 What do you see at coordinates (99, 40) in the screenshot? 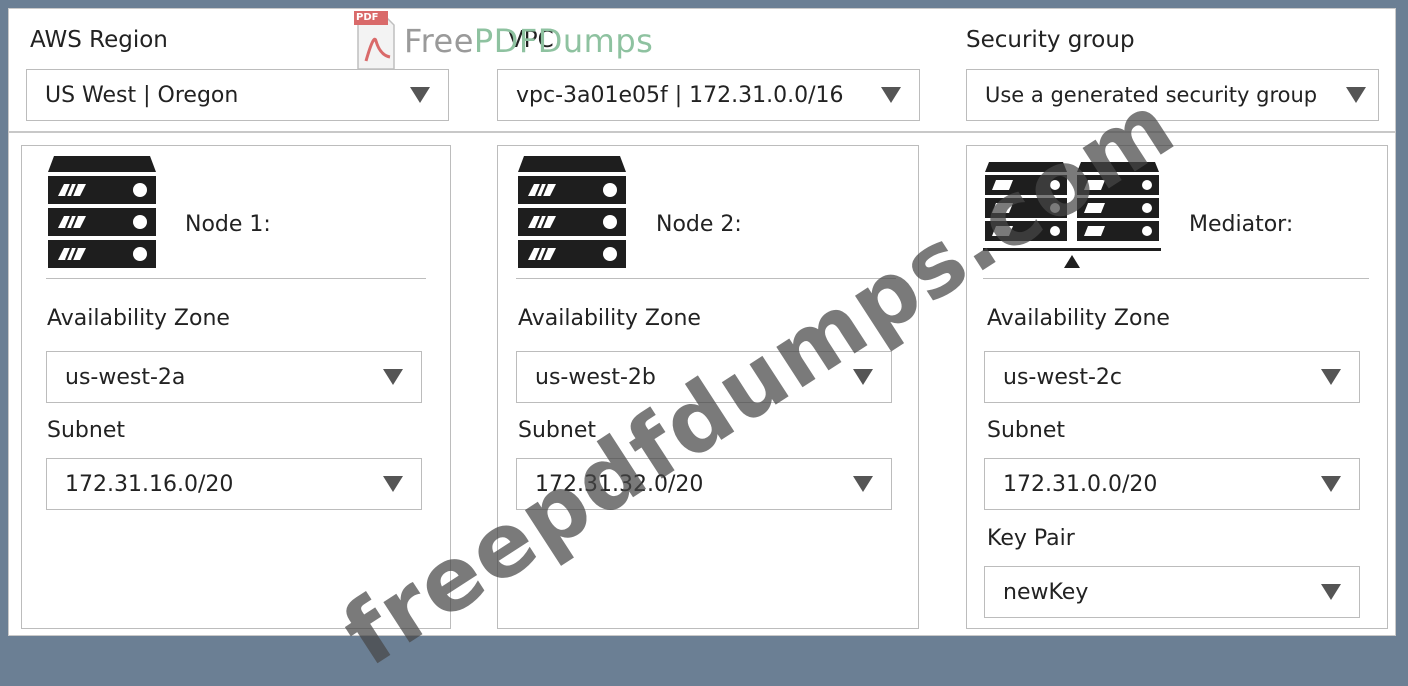
I see `aws-region-label: AWS Region` at bounding box center [99, 40].